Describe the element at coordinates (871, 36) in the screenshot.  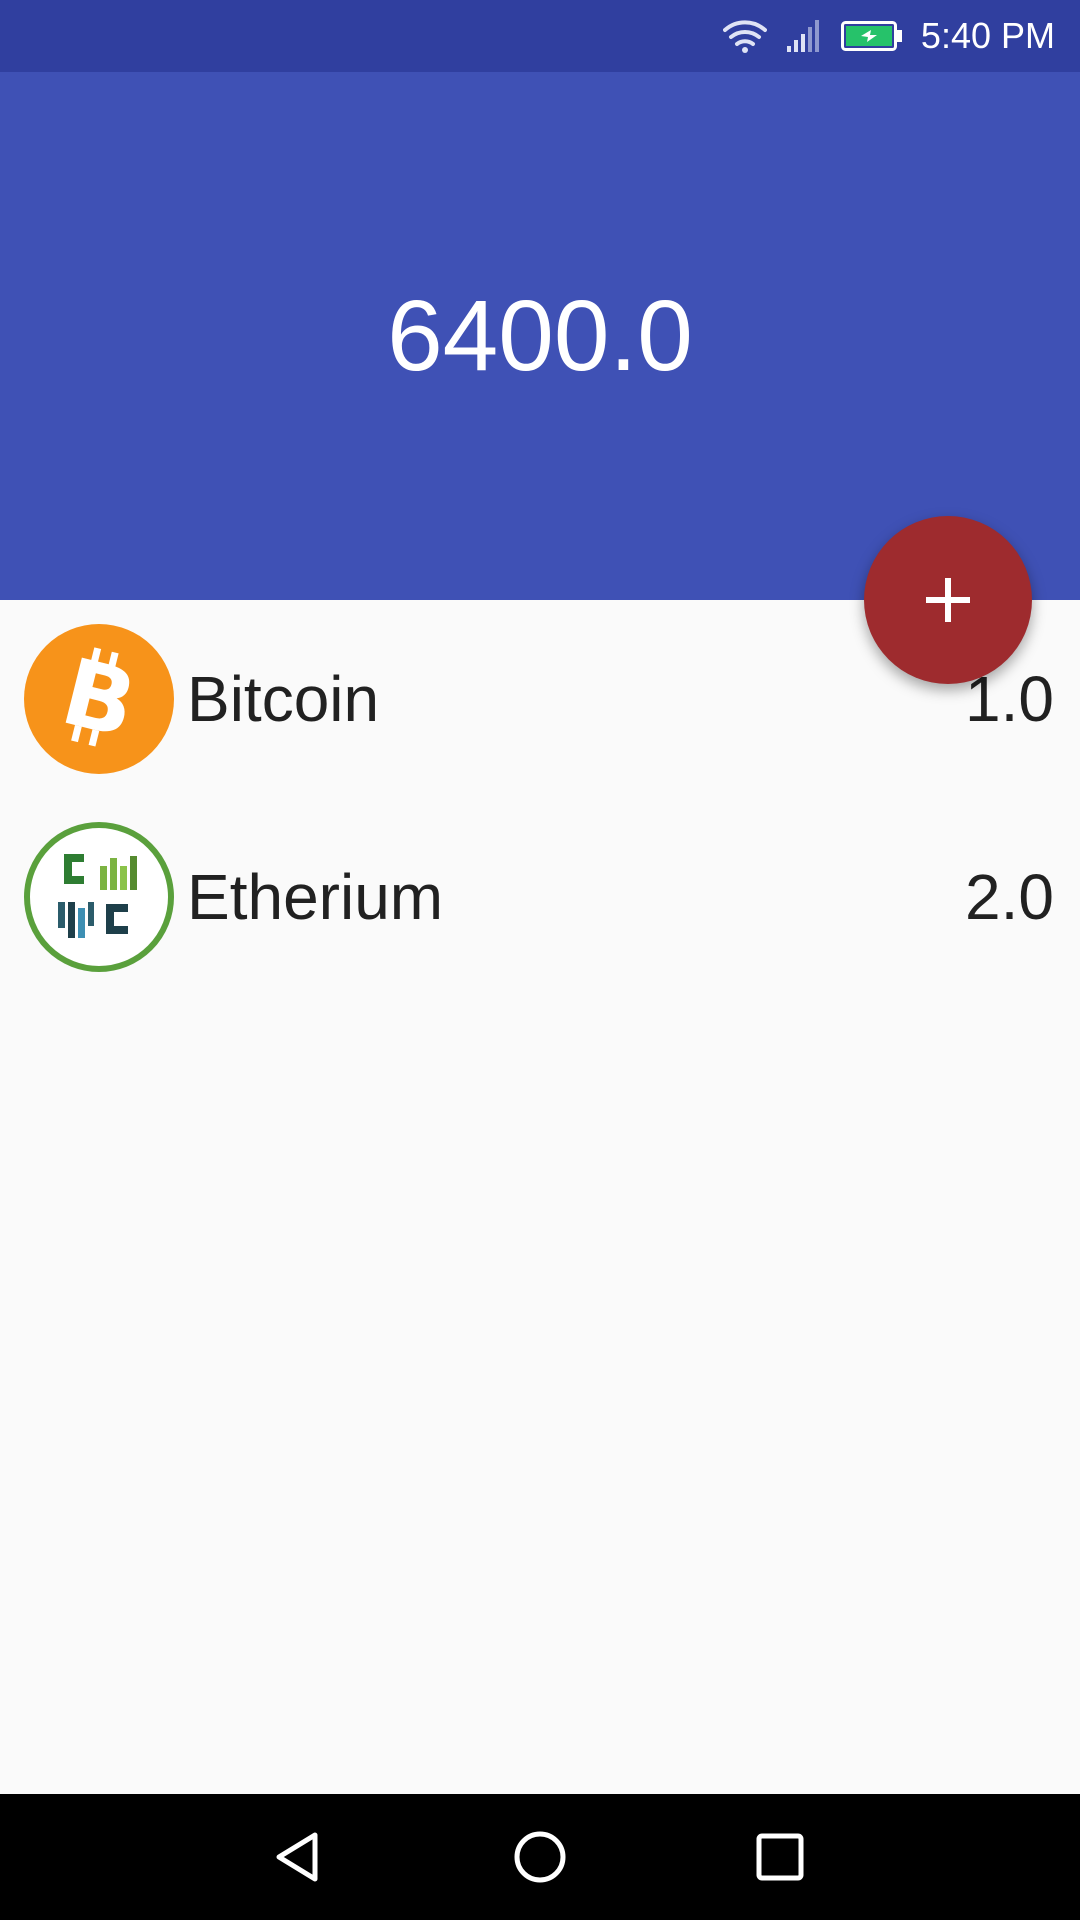
I see `battery-charging-icon` at that location.